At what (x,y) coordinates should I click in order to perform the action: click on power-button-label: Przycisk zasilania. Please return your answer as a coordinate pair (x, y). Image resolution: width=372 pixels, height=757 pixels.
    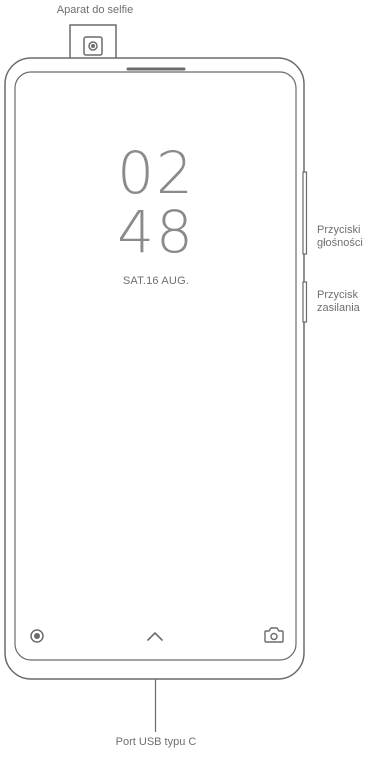
    Looking at the image, I should click on (338, 302).